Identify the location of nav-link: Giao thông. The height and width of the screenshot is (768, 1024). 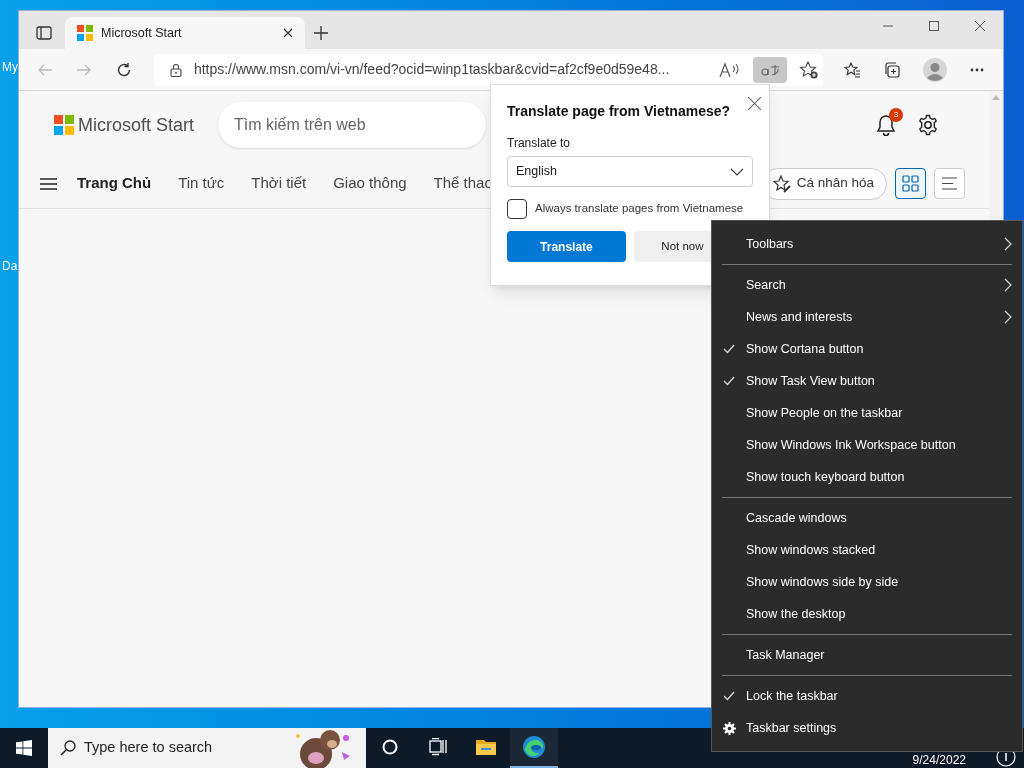
(370, 183).